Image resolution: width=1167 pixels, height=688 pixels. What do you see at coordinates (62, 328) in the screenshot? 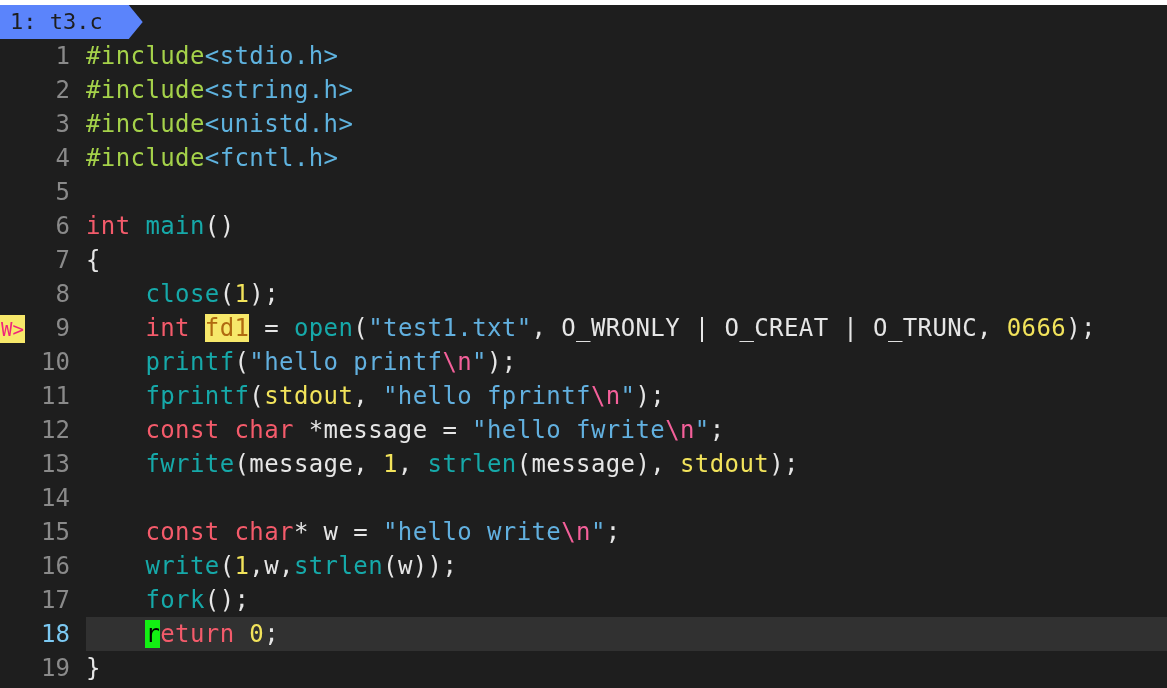
I see `line-number: 9` at bounding box center [62, 328].